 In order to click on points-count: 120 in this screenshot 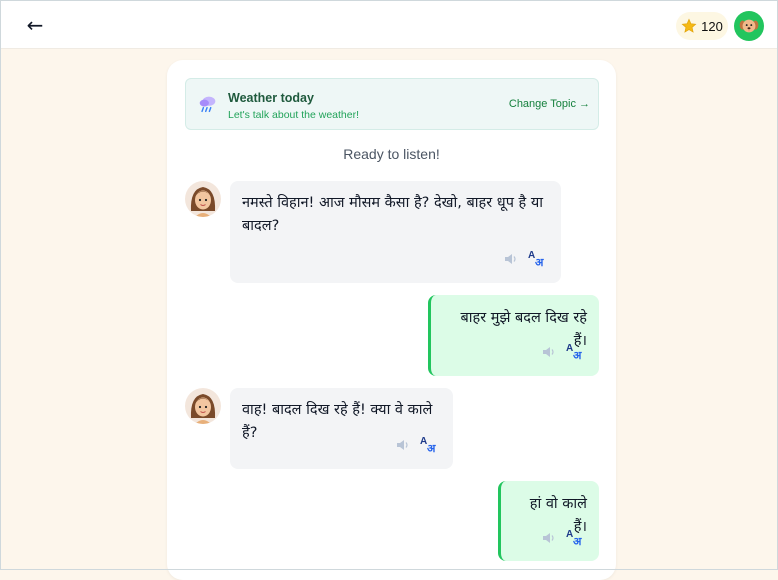, I will do `click(712, 26)`.